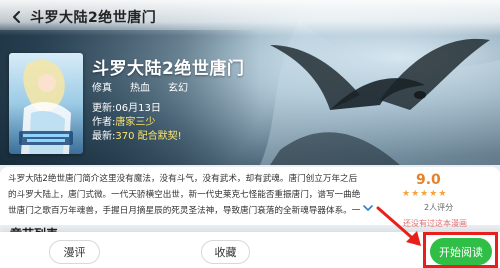 This screenshot has height=268, width=500. Describe the element at coordinates (148, 136) in the screenshot. I see `latest-value: 370 配合默契!` at that location.